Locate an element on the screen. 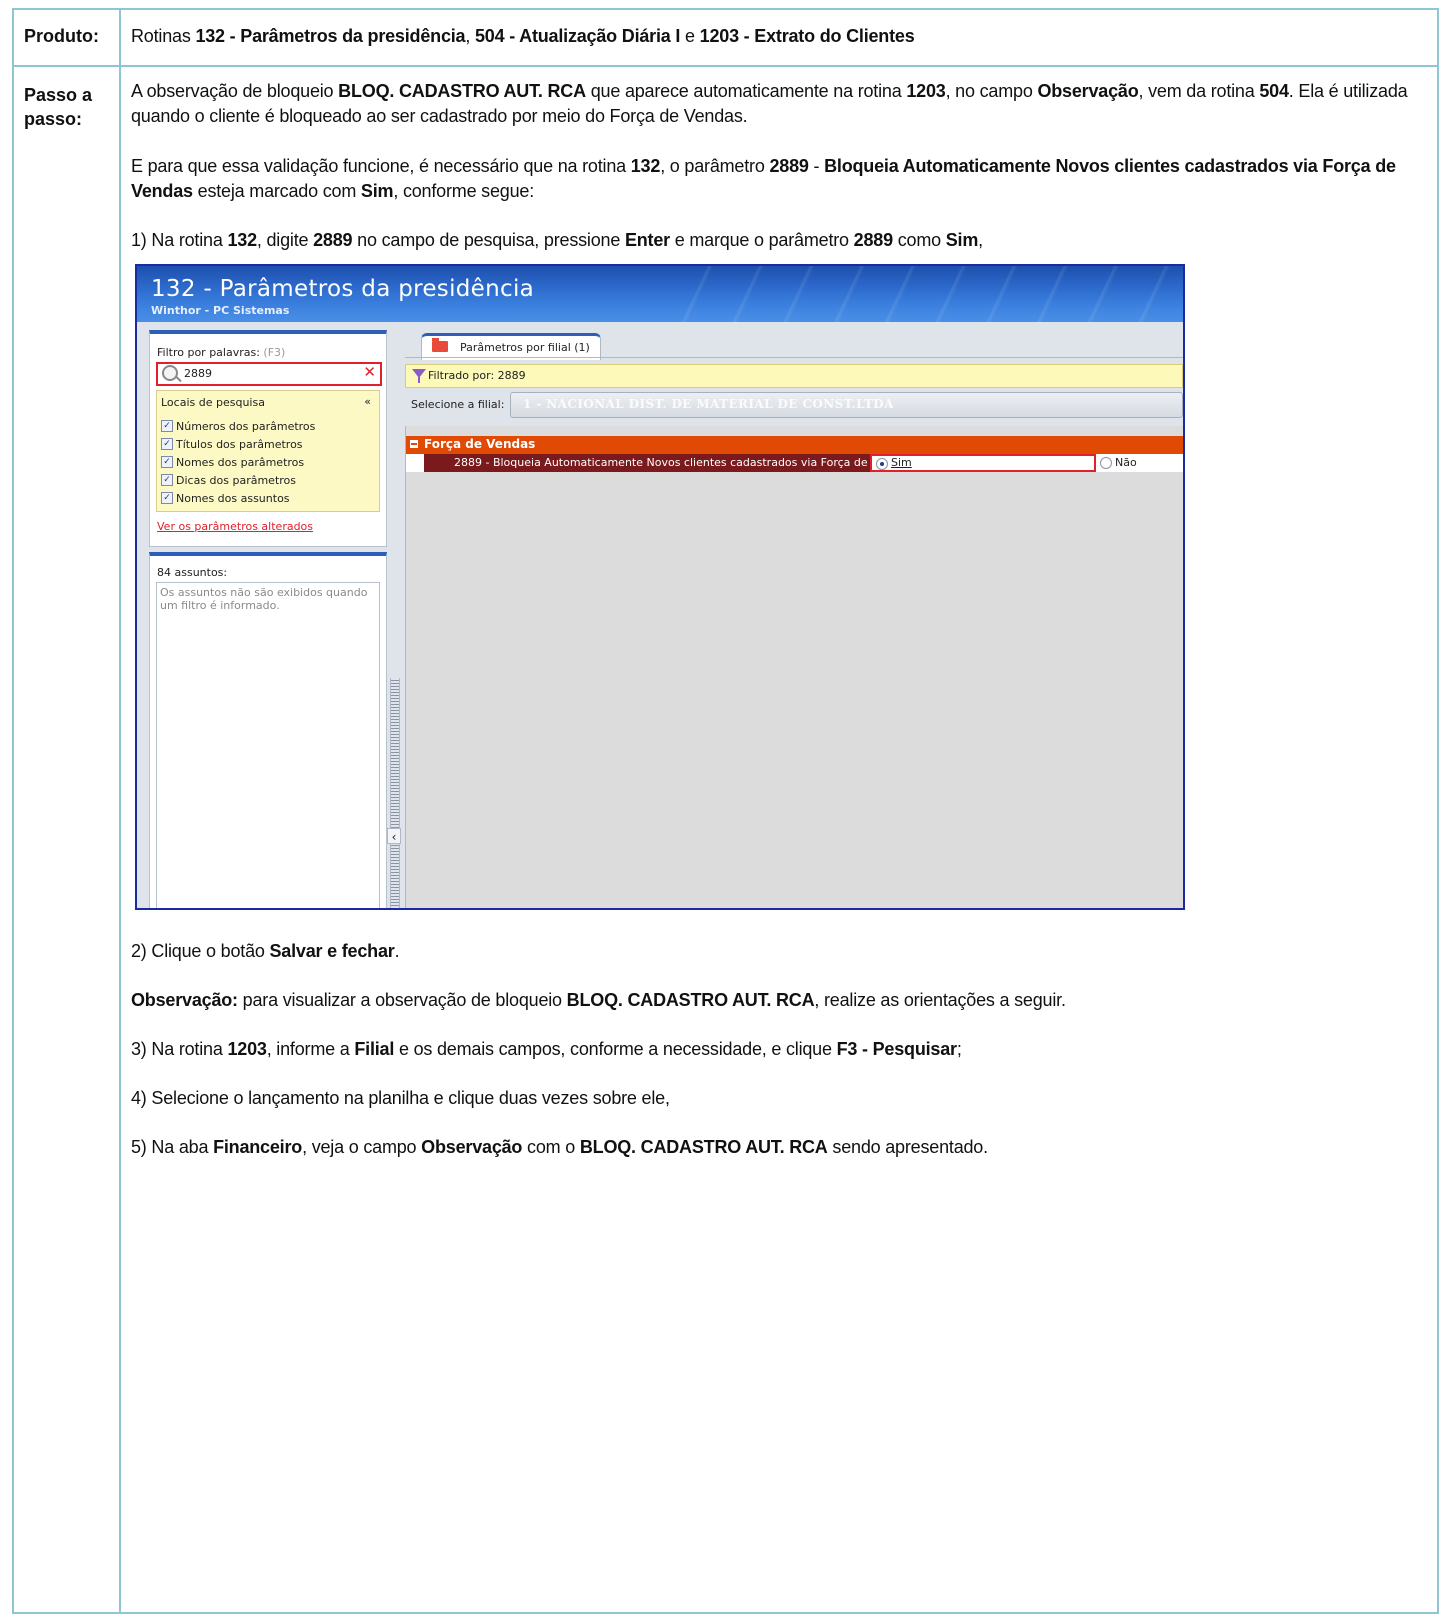  filter-label-text: Filtro por palavras: is located at coordinates (208, 352).